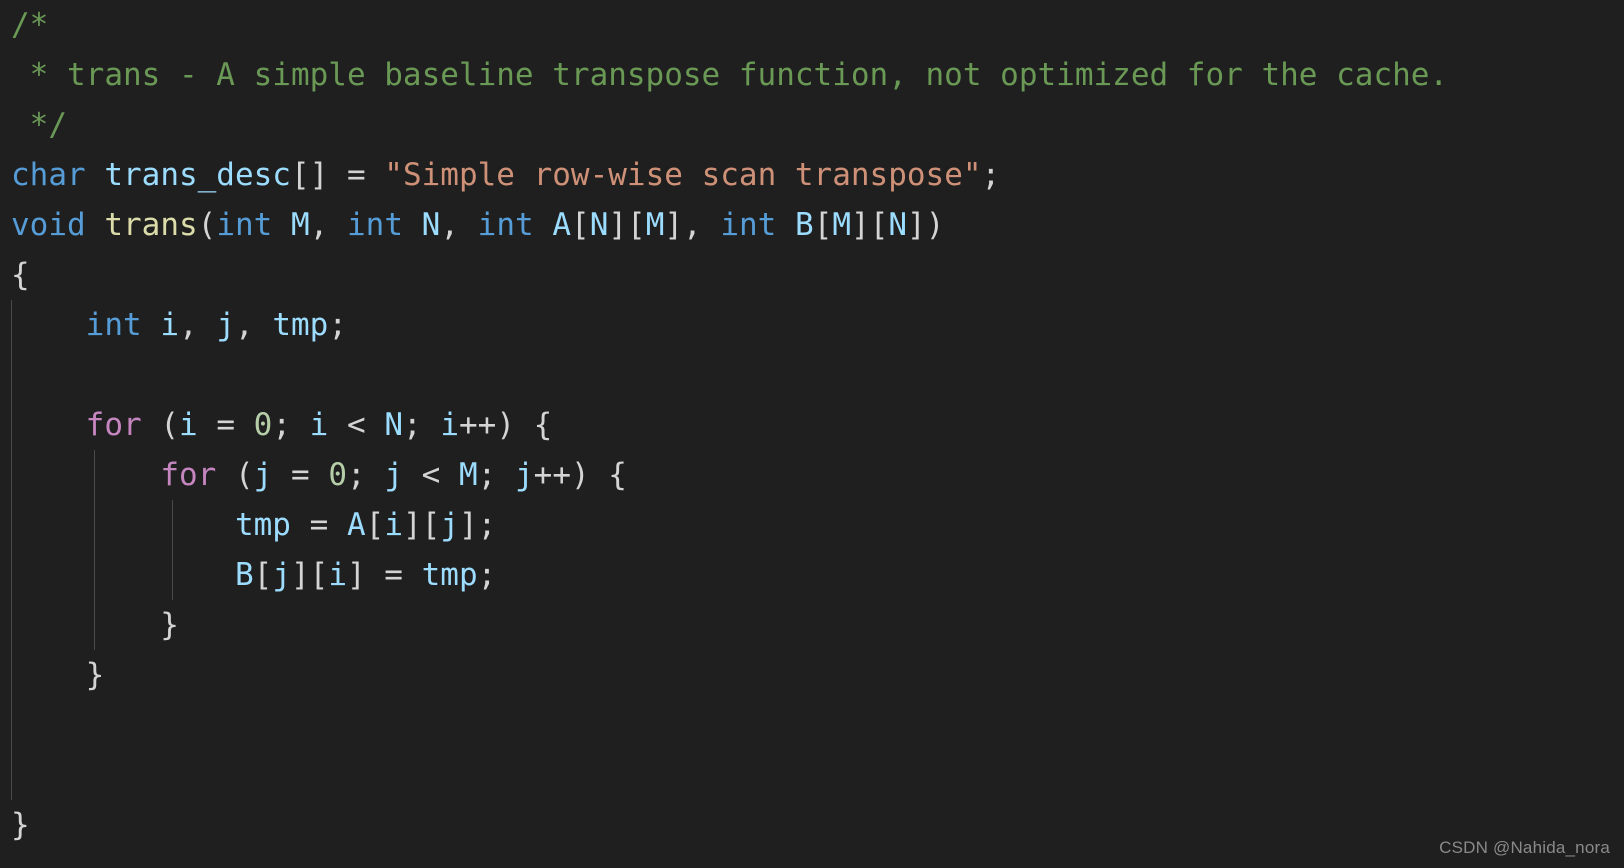  What do you see at coordinates (48, 225) in the screenshot?
I see `code-token-kw: void` at bounding box center [48, 225].